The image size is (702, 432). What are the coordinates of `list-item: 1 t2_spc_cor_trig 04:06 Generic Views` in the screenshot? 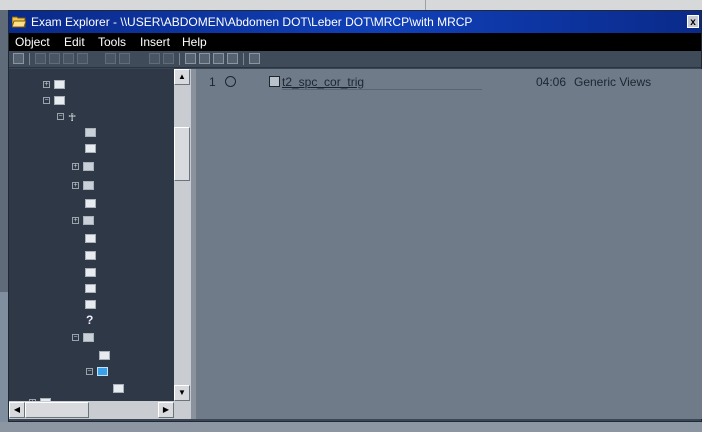 It's located at (449, 83).